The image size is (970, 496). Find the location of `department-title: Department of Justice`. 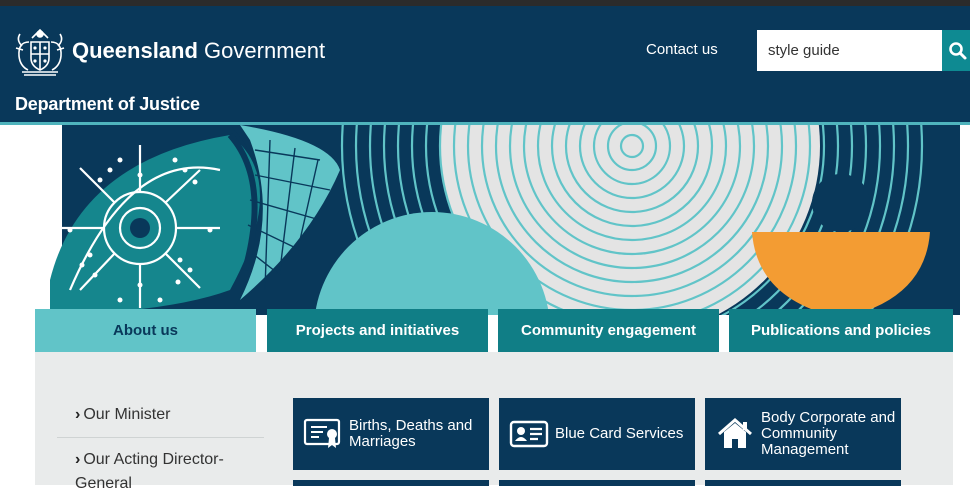

department-title: Department of Justice is located at coordinates (107, 104).